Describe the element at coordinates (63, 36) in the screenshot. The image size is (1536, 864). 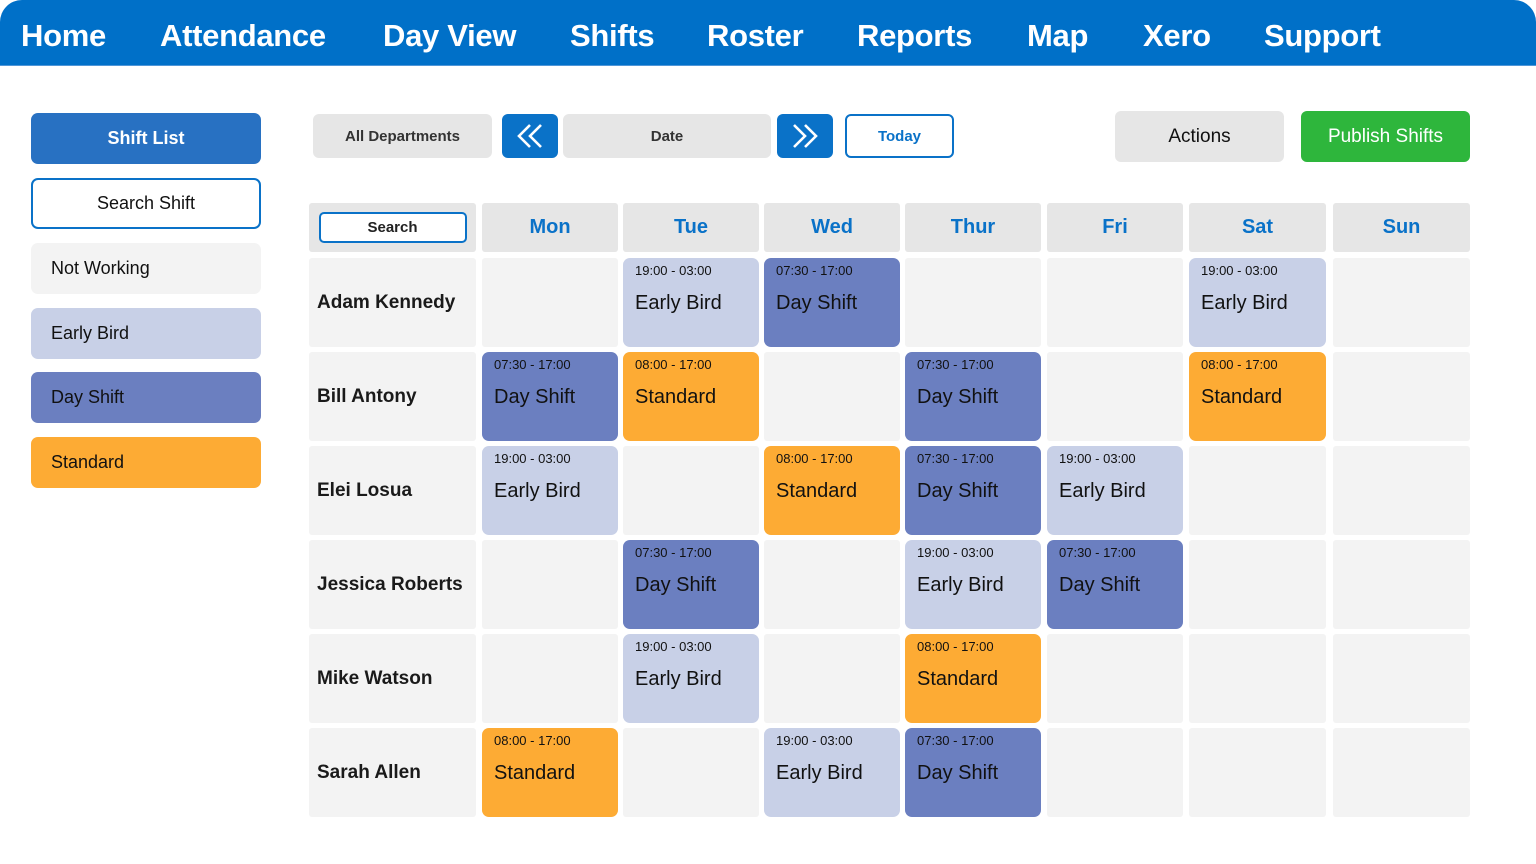
I see `nav-home: Home` at that location.